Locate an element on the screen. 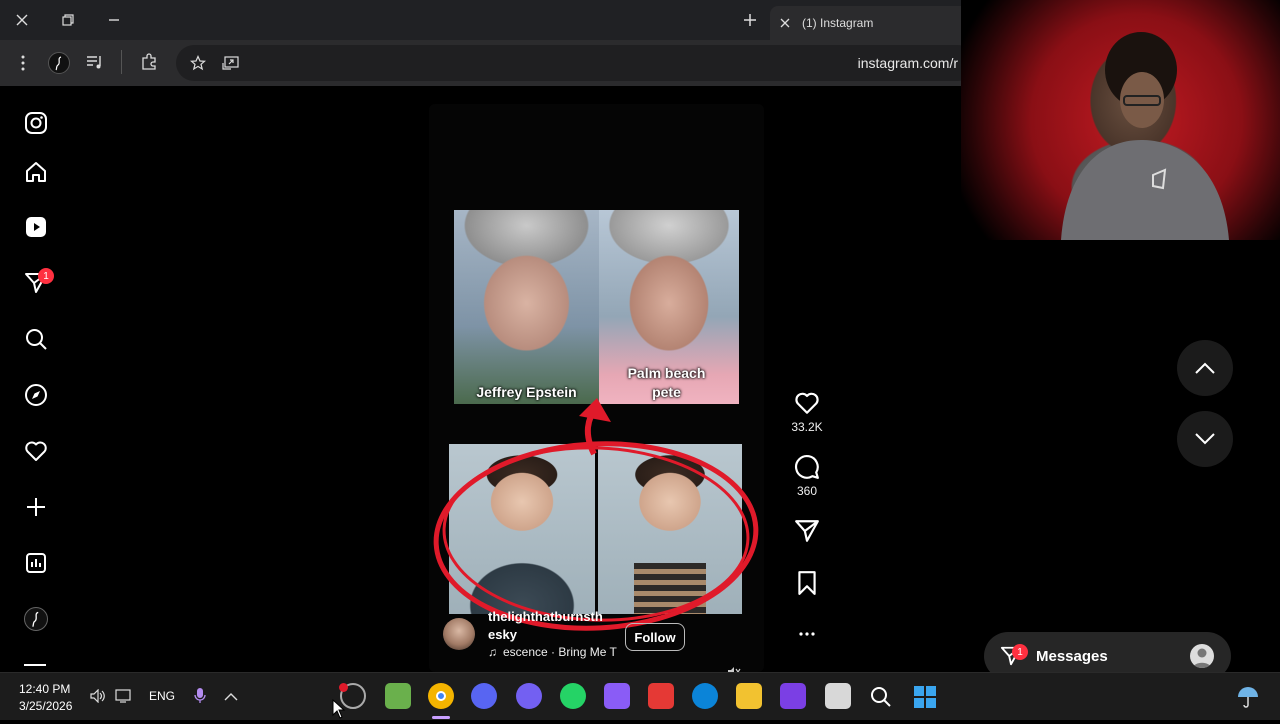  audio-track-label: escence · Bring Me T is located at coordinates (560, 652).